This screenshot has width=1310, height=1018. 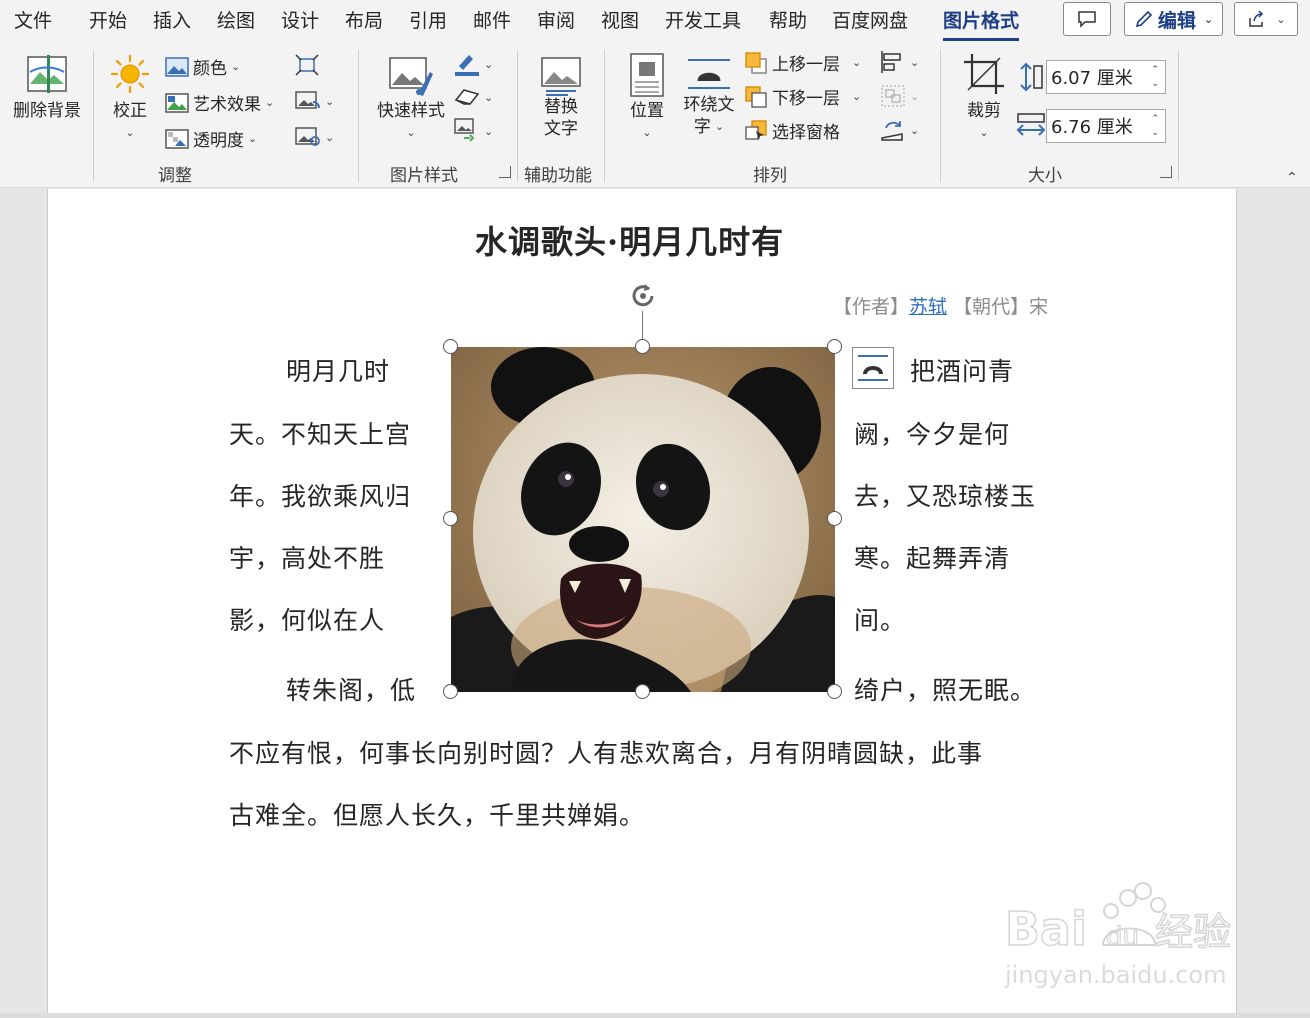 I want to click on author-link: 苏轼, so click(x=928, y=307).